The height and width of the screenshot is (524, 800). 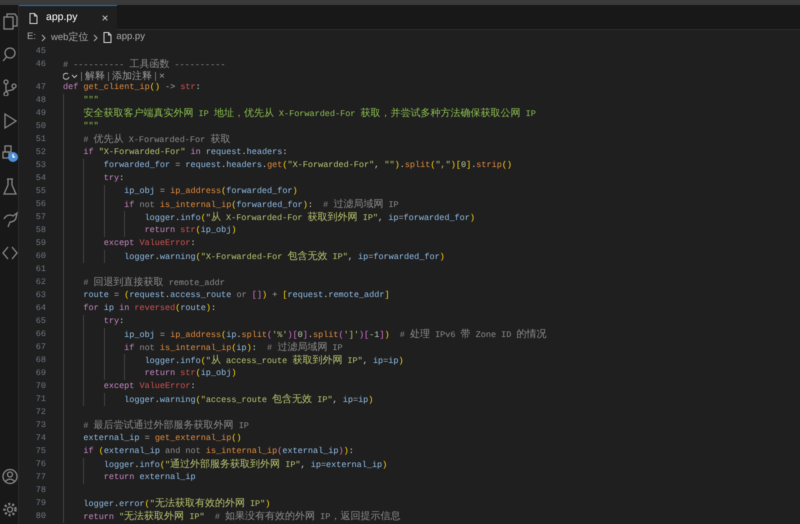 What do you see at coordinates (10, 87) in the screenshot?
I see `branch-icon` at bounding box center [10, 87].